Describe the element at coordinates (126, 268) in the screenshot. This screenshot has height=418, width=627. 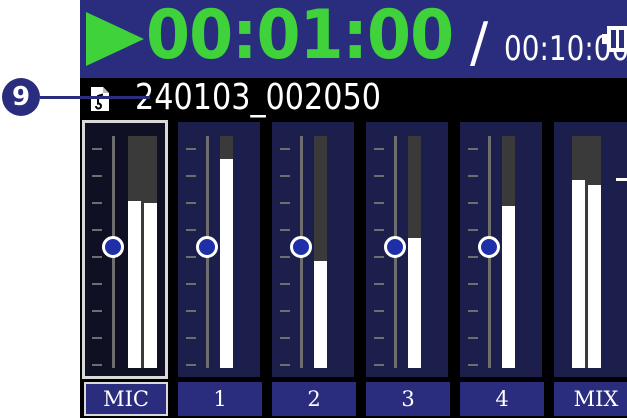
I see `channel-mic: MIC` at that location.